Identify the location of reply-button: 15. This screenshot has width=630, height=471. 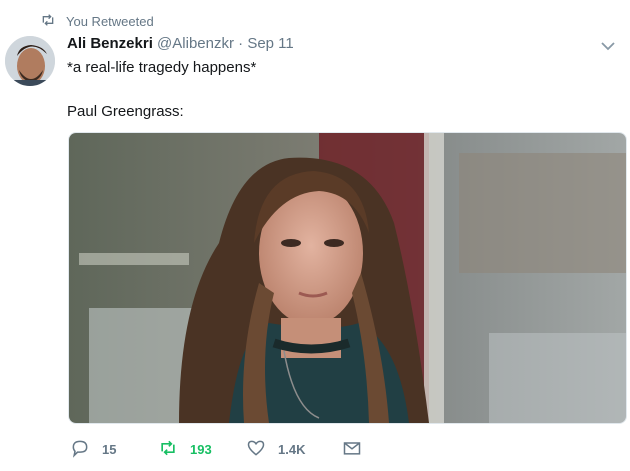
(114, 449).